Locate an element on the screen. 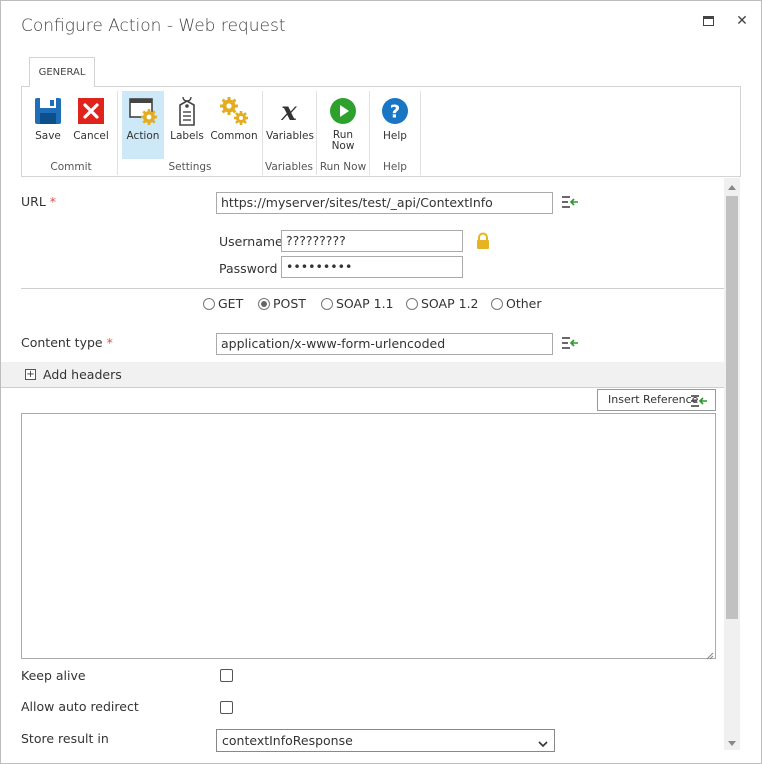 The height and width of the screenshot is (764, 762). store-result-label: Store result in is located at coordinates (65, 738).